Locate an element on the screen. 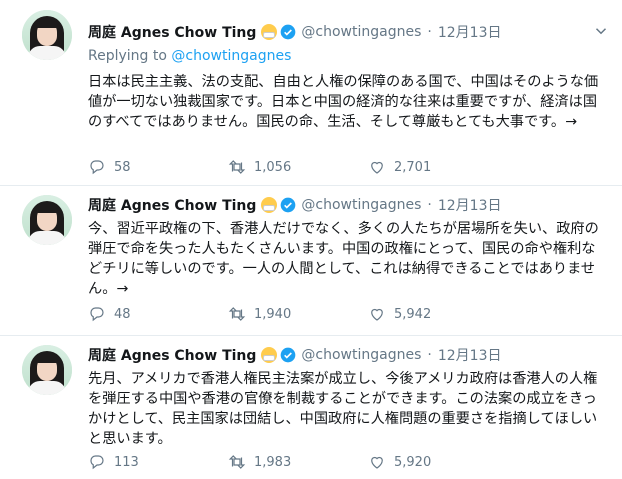 This screenshot has height=479, width=622. like-count: 5,920 is located at coordinates (413, 462).